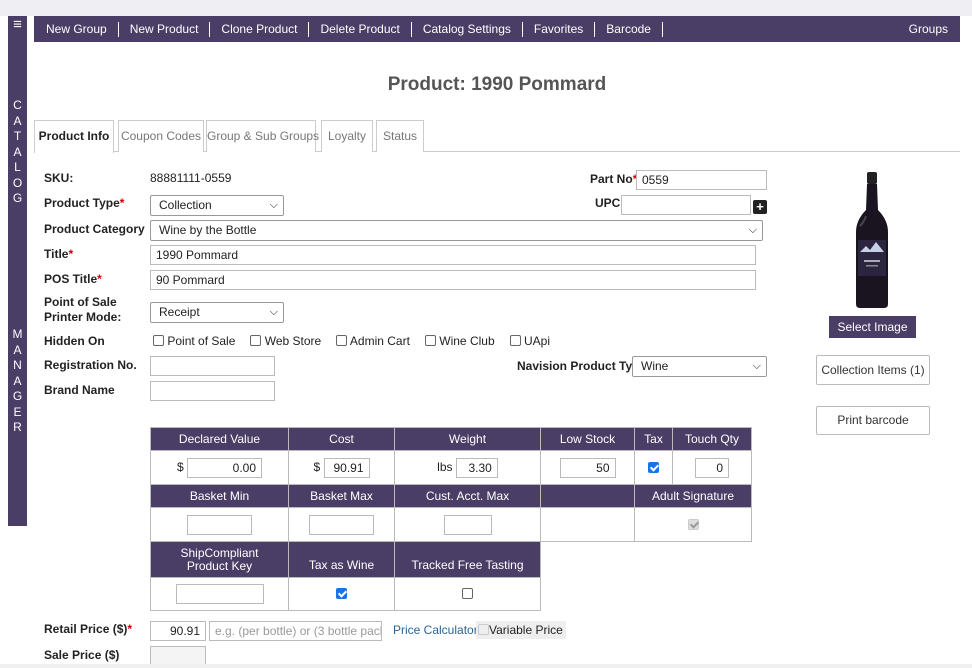 The image size is (972, 668). What do you see at coordinates (483, 629) in the screenshot?
I see `variable-price-checkbox` at bounding box center [483, 629].